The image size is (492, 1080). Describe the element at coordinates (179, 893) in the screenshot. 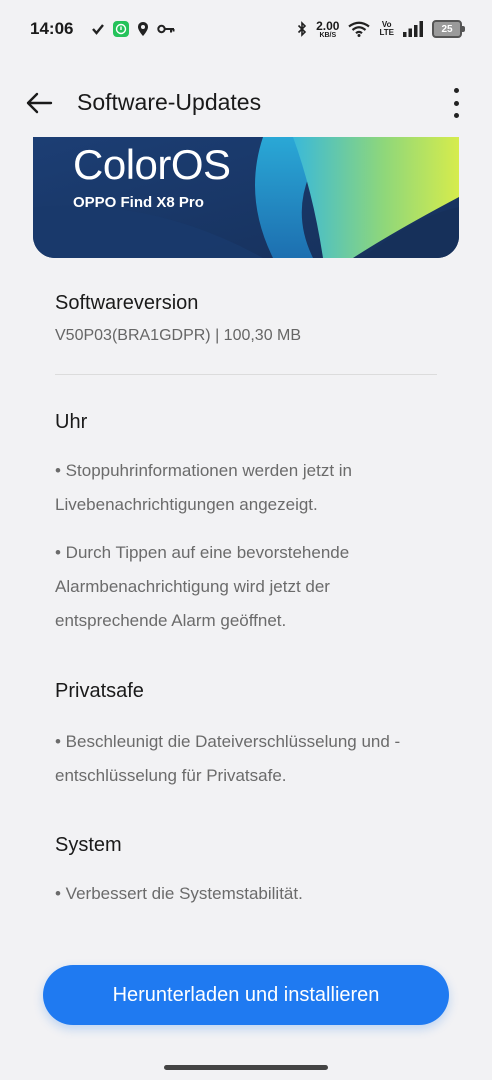

I see `bullet-system-1: • Verbessert die Systemstabilität.` at that location.